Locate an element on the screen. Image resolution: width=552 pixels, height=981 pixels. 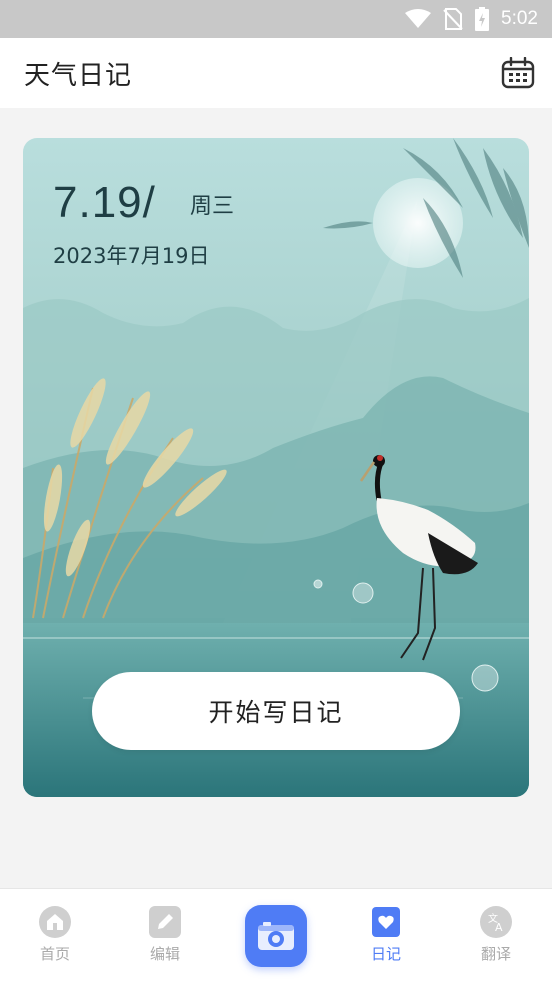
edit-icon is located at coordinates (165, 922).